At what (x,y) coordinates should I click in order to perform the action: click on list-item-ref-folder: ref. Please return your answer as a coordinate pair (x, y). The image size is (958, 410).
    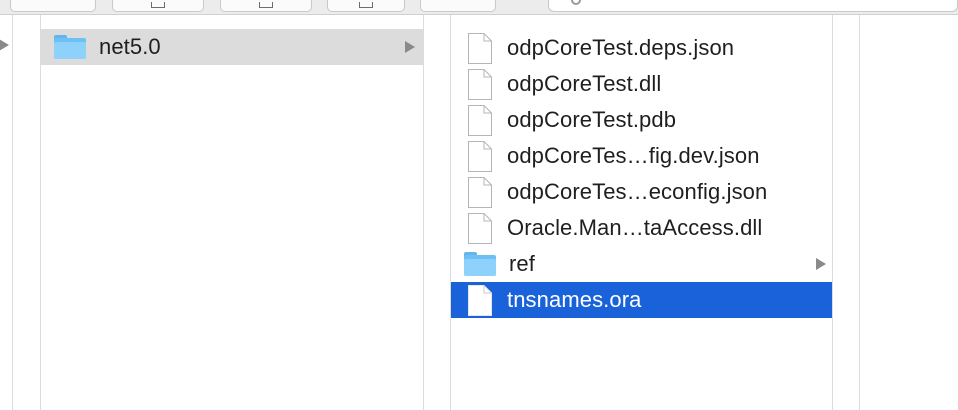
    Looking at the image, I should click on (641, 264).